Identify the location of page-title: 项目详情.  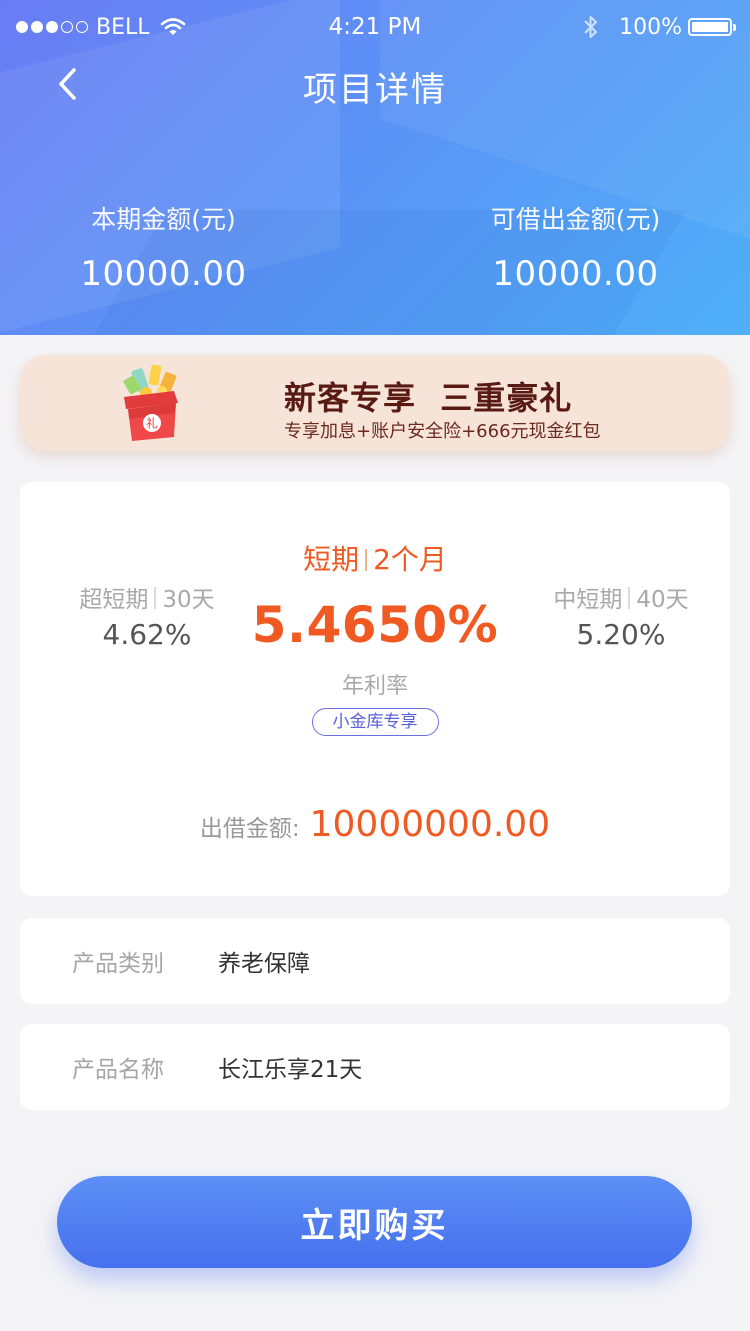
(375, 90).